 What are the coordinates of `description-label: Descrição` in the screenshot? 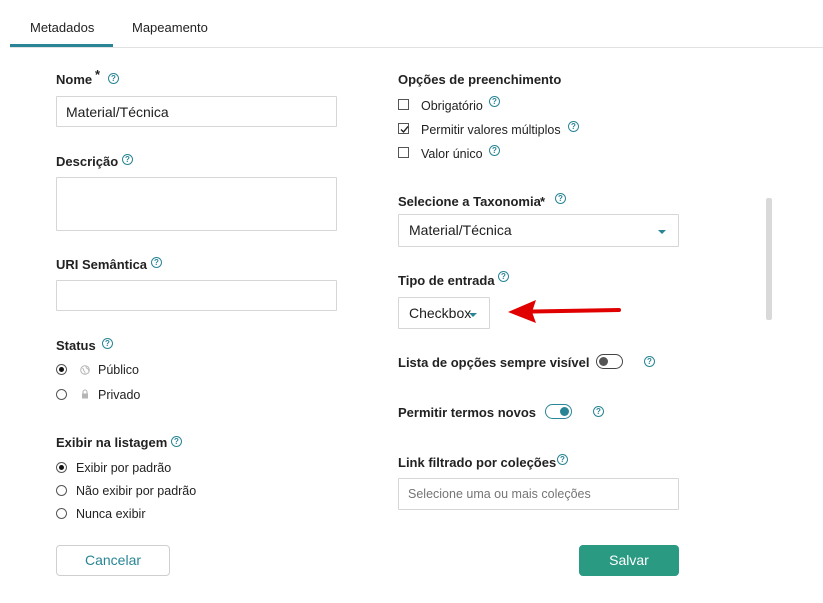 It's located at (87, 161).